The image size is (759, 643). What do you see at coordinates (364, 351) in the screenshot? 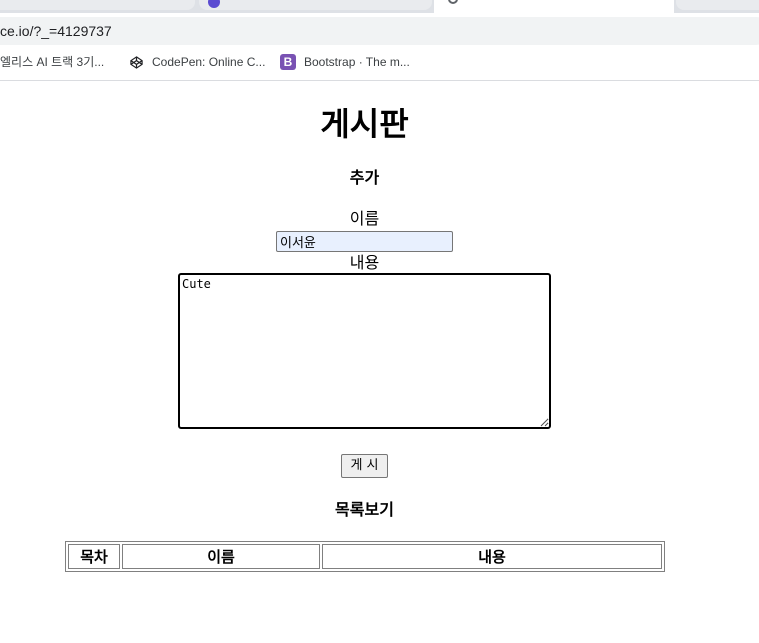
I see `content-textarea: Cute` at bounding box center [364, 351].